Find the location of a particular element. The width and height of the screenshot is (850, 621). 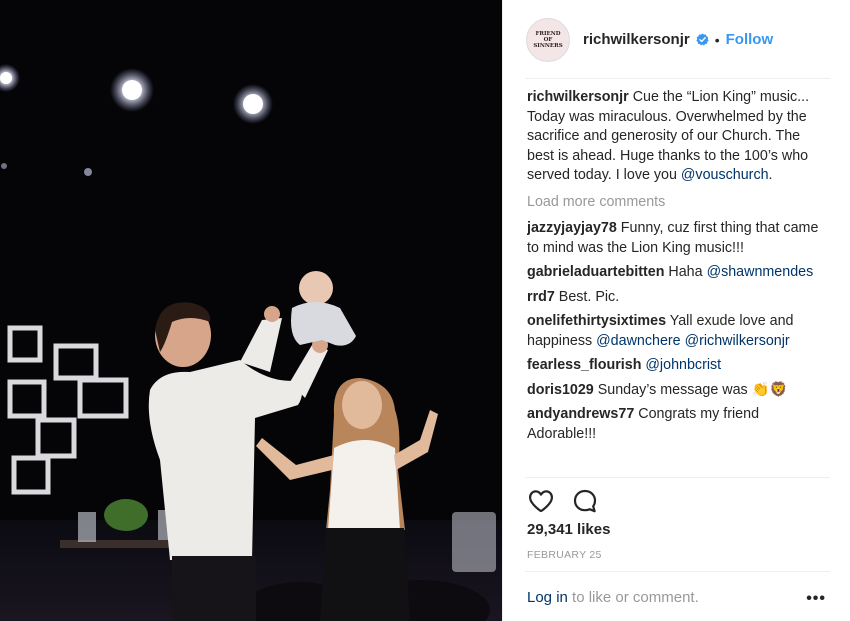

load-more-comments-button: Load more comments is located at coordinates (677, 203).